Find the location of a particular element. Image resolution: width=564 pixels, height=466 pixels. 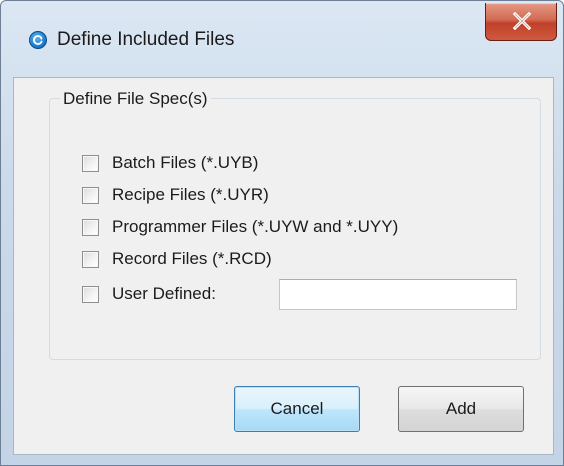

programmer-files-checkbox is located at coordinates (90, 227).